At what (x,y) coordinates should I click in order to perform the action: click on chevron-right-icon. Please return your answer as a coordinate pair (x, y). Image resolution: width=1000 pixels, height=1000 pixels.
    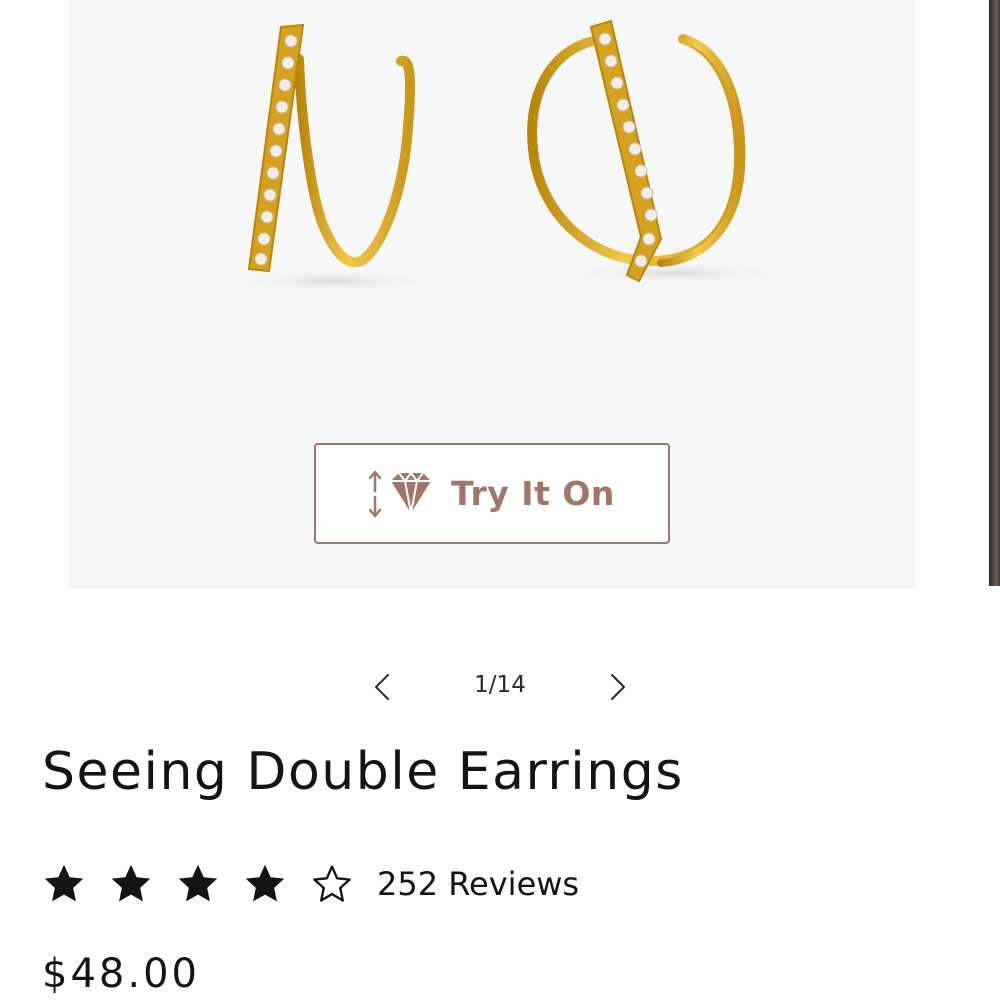
    Looking at the image, I should click on (617, 687).